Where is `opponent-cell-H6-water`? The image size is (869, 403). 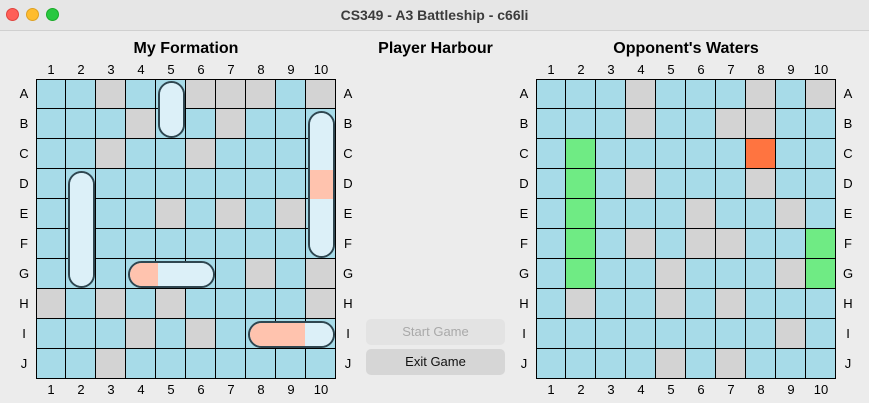
opponent-cell-H6-water is located at coordinates (701, 304).